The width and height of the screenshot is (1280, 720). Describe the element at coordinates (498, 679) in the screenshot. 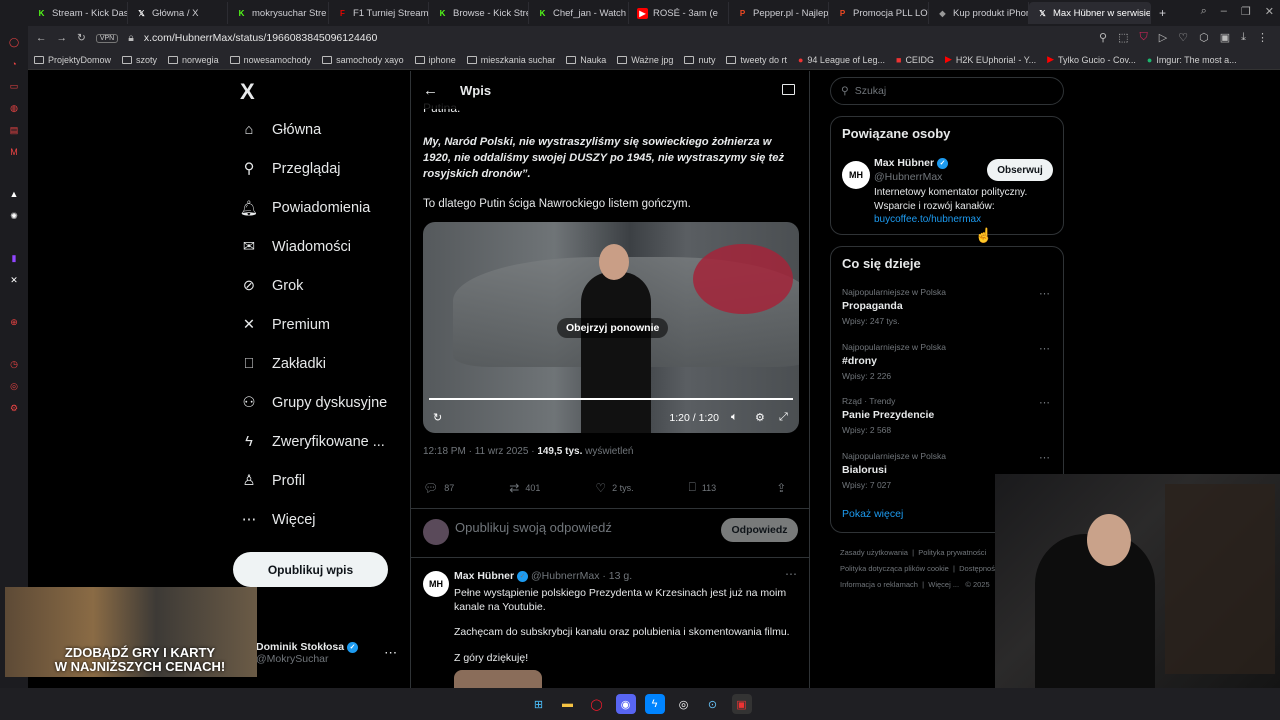

I see `reply-media` at that location.